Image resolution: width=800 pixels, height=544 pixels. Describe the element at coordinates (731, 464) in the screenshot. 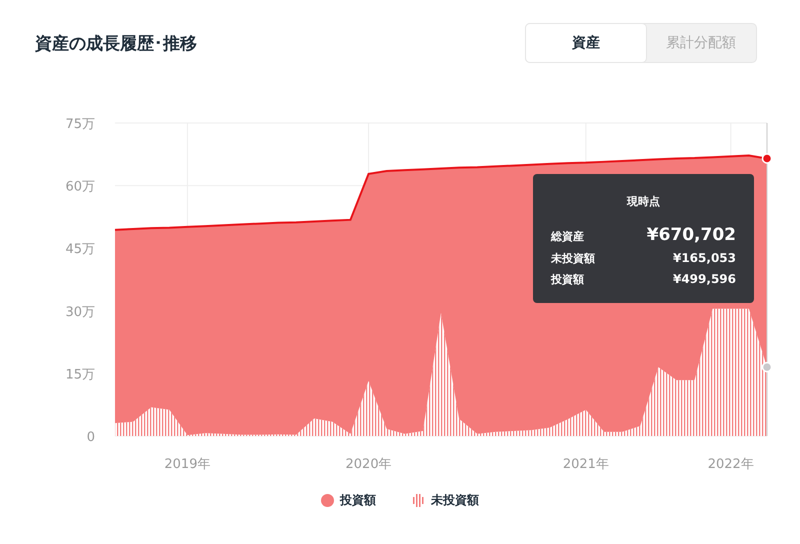

I see `x-axis-label: 2022年` at that location.